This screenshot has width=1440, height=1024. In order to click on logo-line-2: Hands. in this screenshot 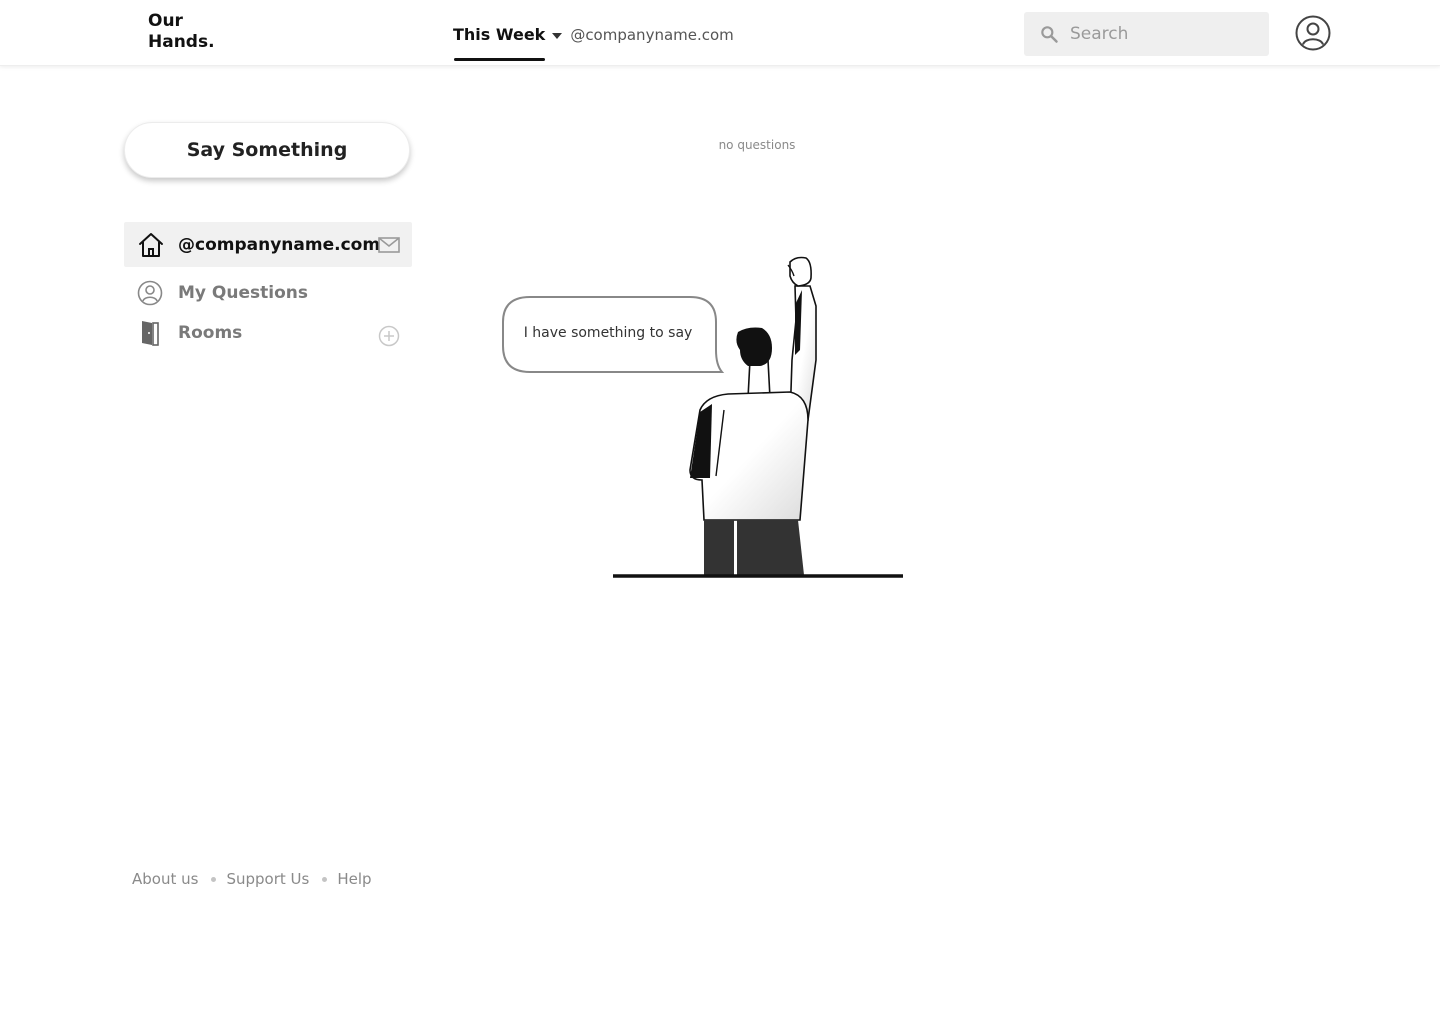, I will do `click(181, 42)`.